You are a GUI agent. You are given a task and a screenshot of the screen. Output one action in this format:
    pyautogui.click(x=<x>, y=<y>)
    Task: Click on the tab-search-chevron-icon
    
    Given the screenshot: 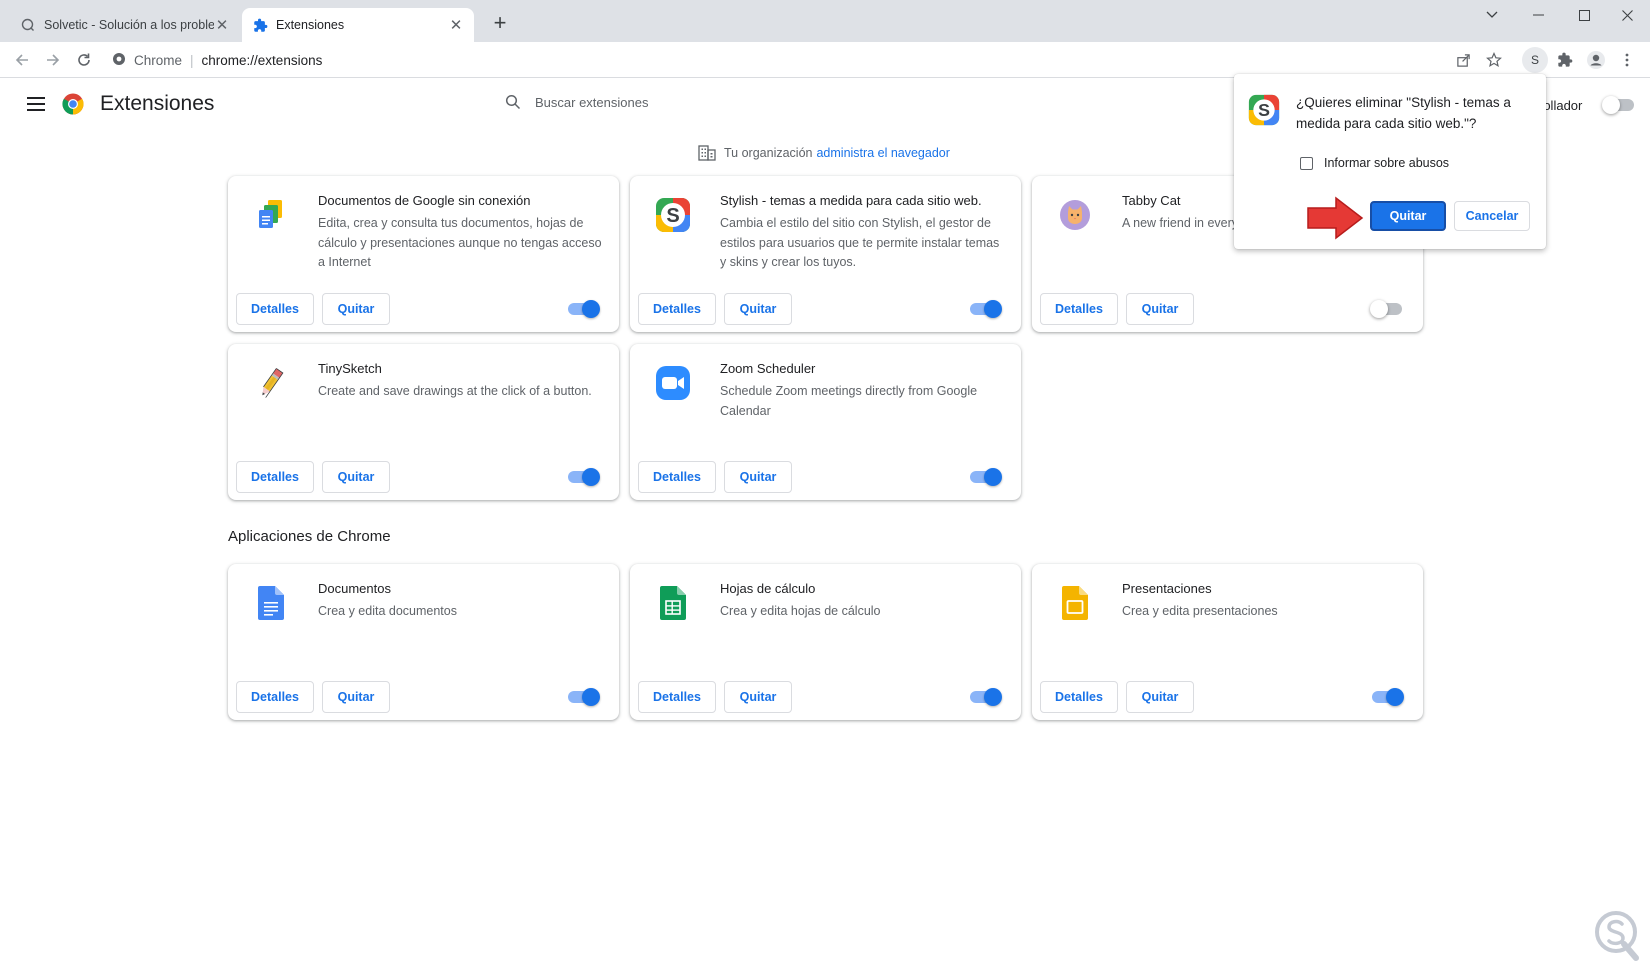 What is the action you would take?
    pyautogui.click(x=1492, y=15)
    